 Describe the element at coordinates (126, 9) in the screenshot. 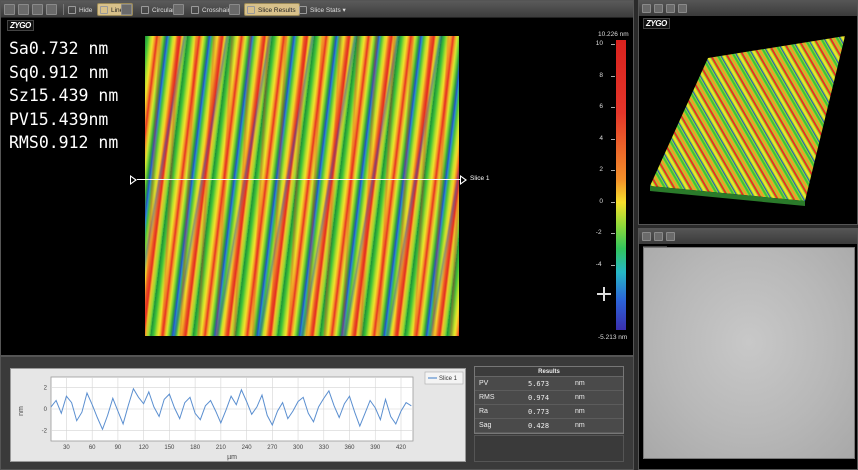

I see `pencil-icon` at that location.